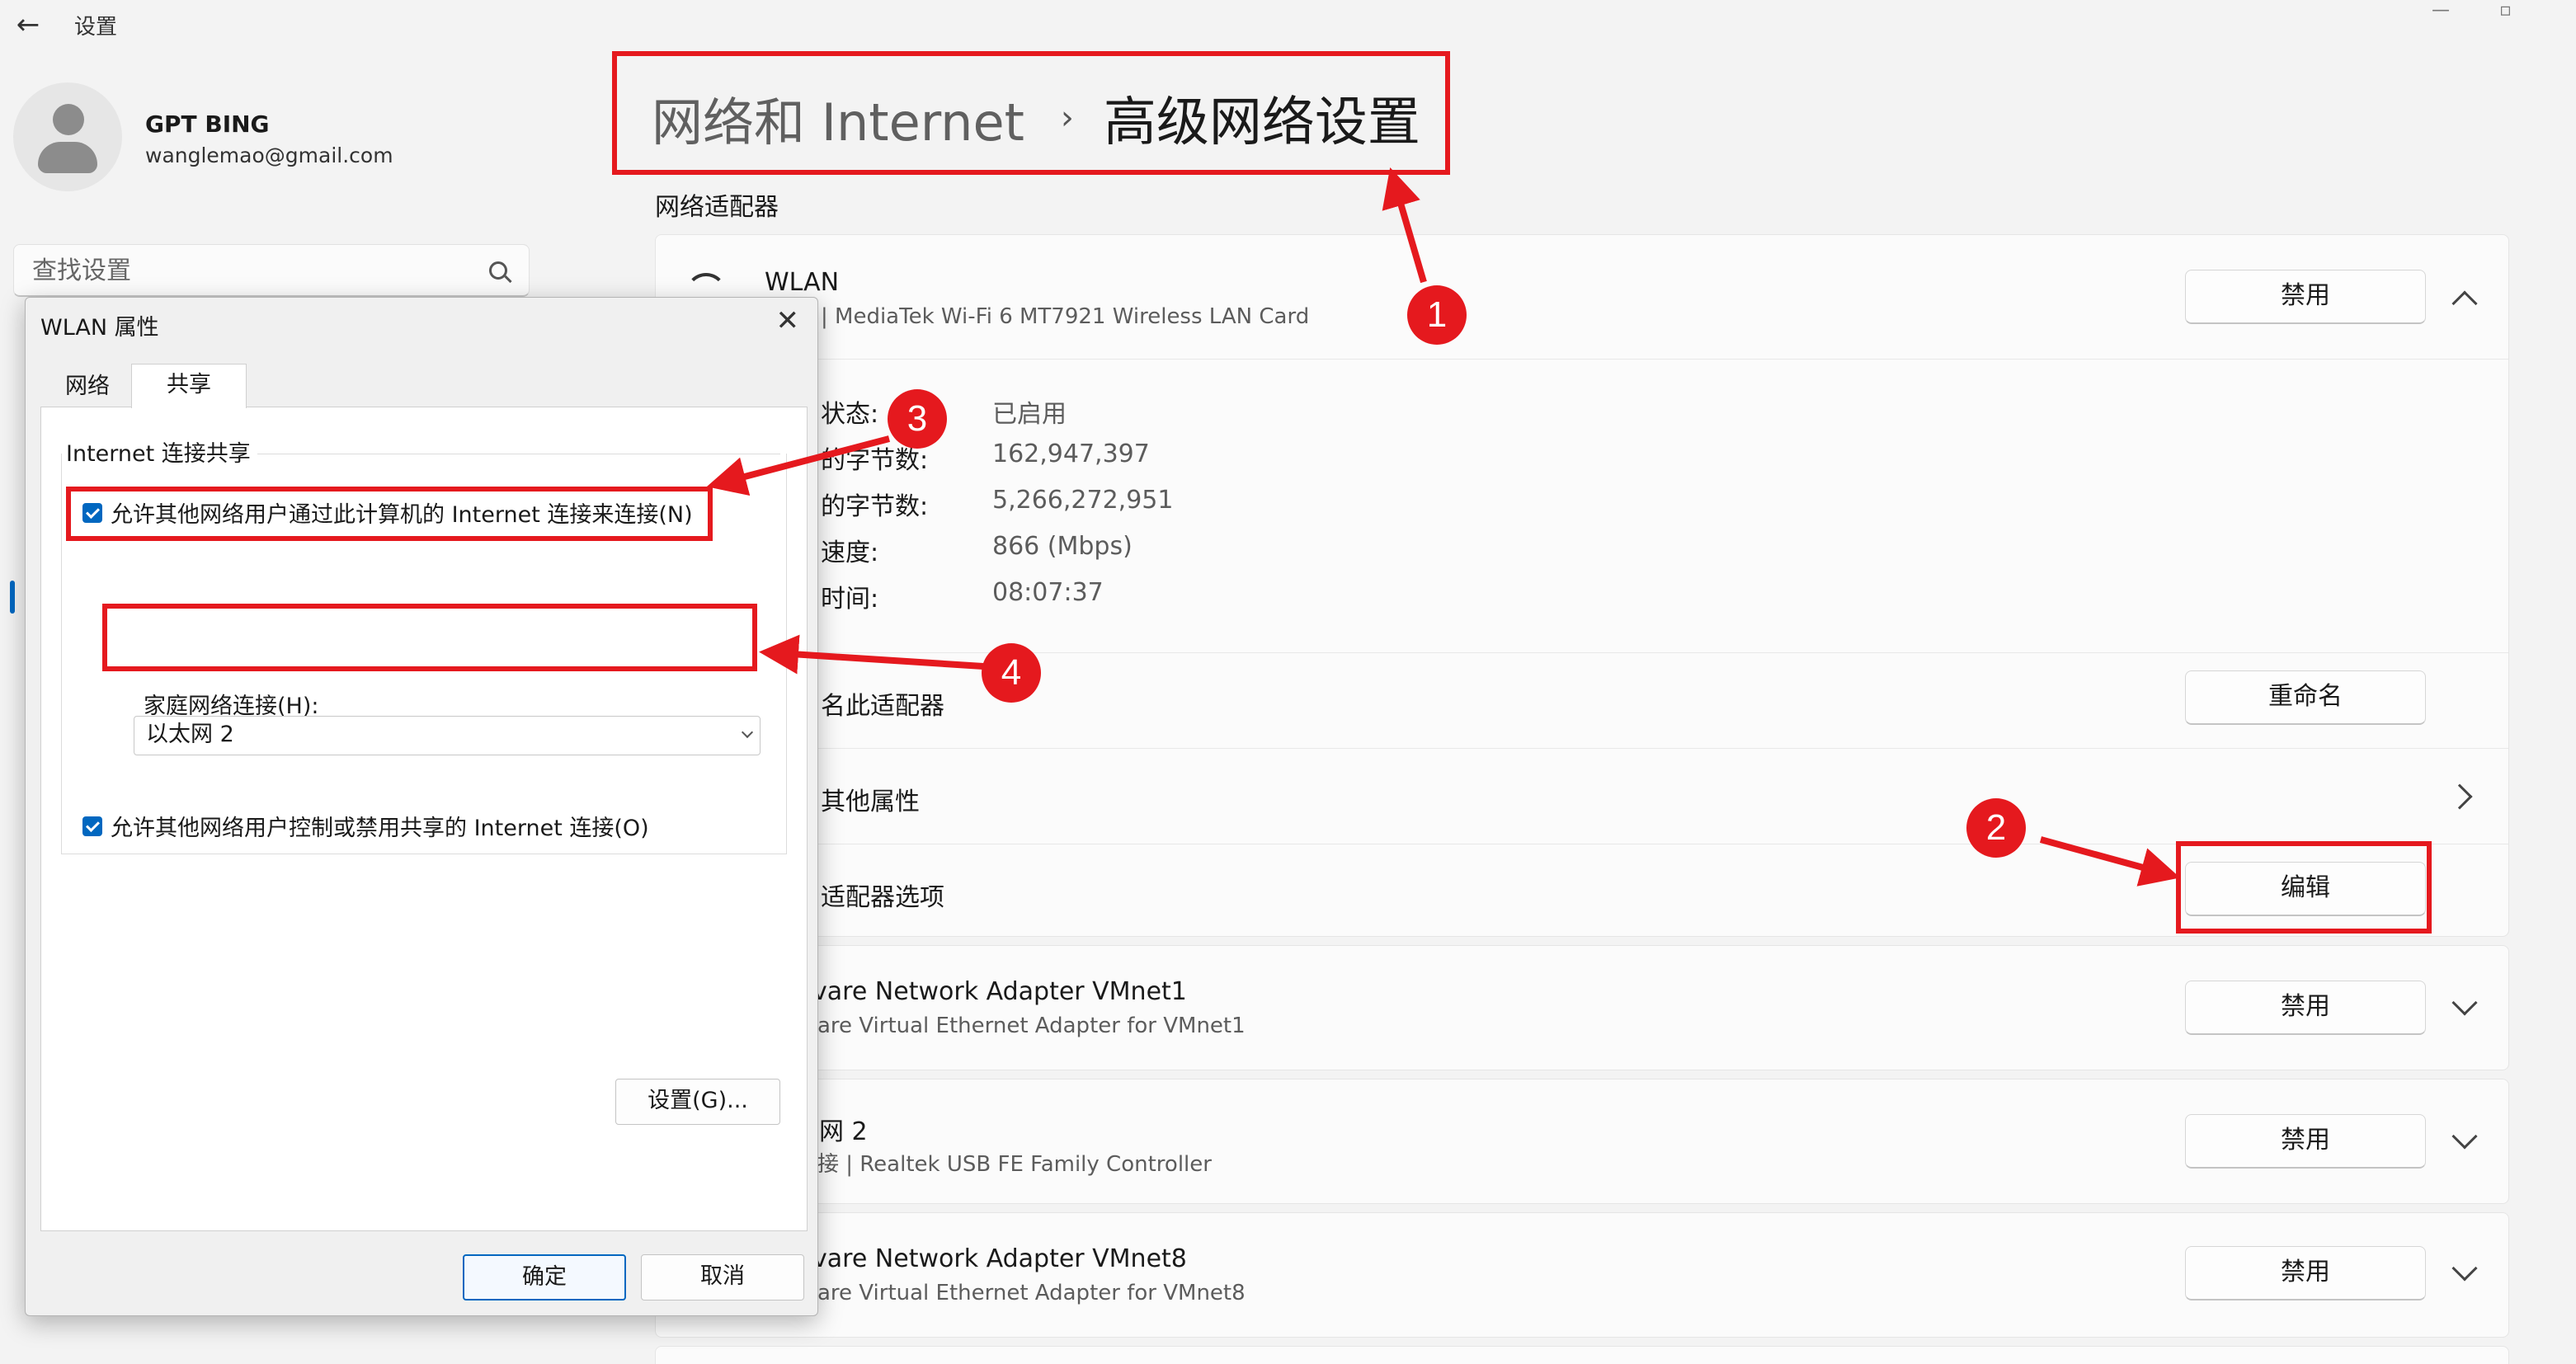  I want to click on avatar, so click(67, 136).